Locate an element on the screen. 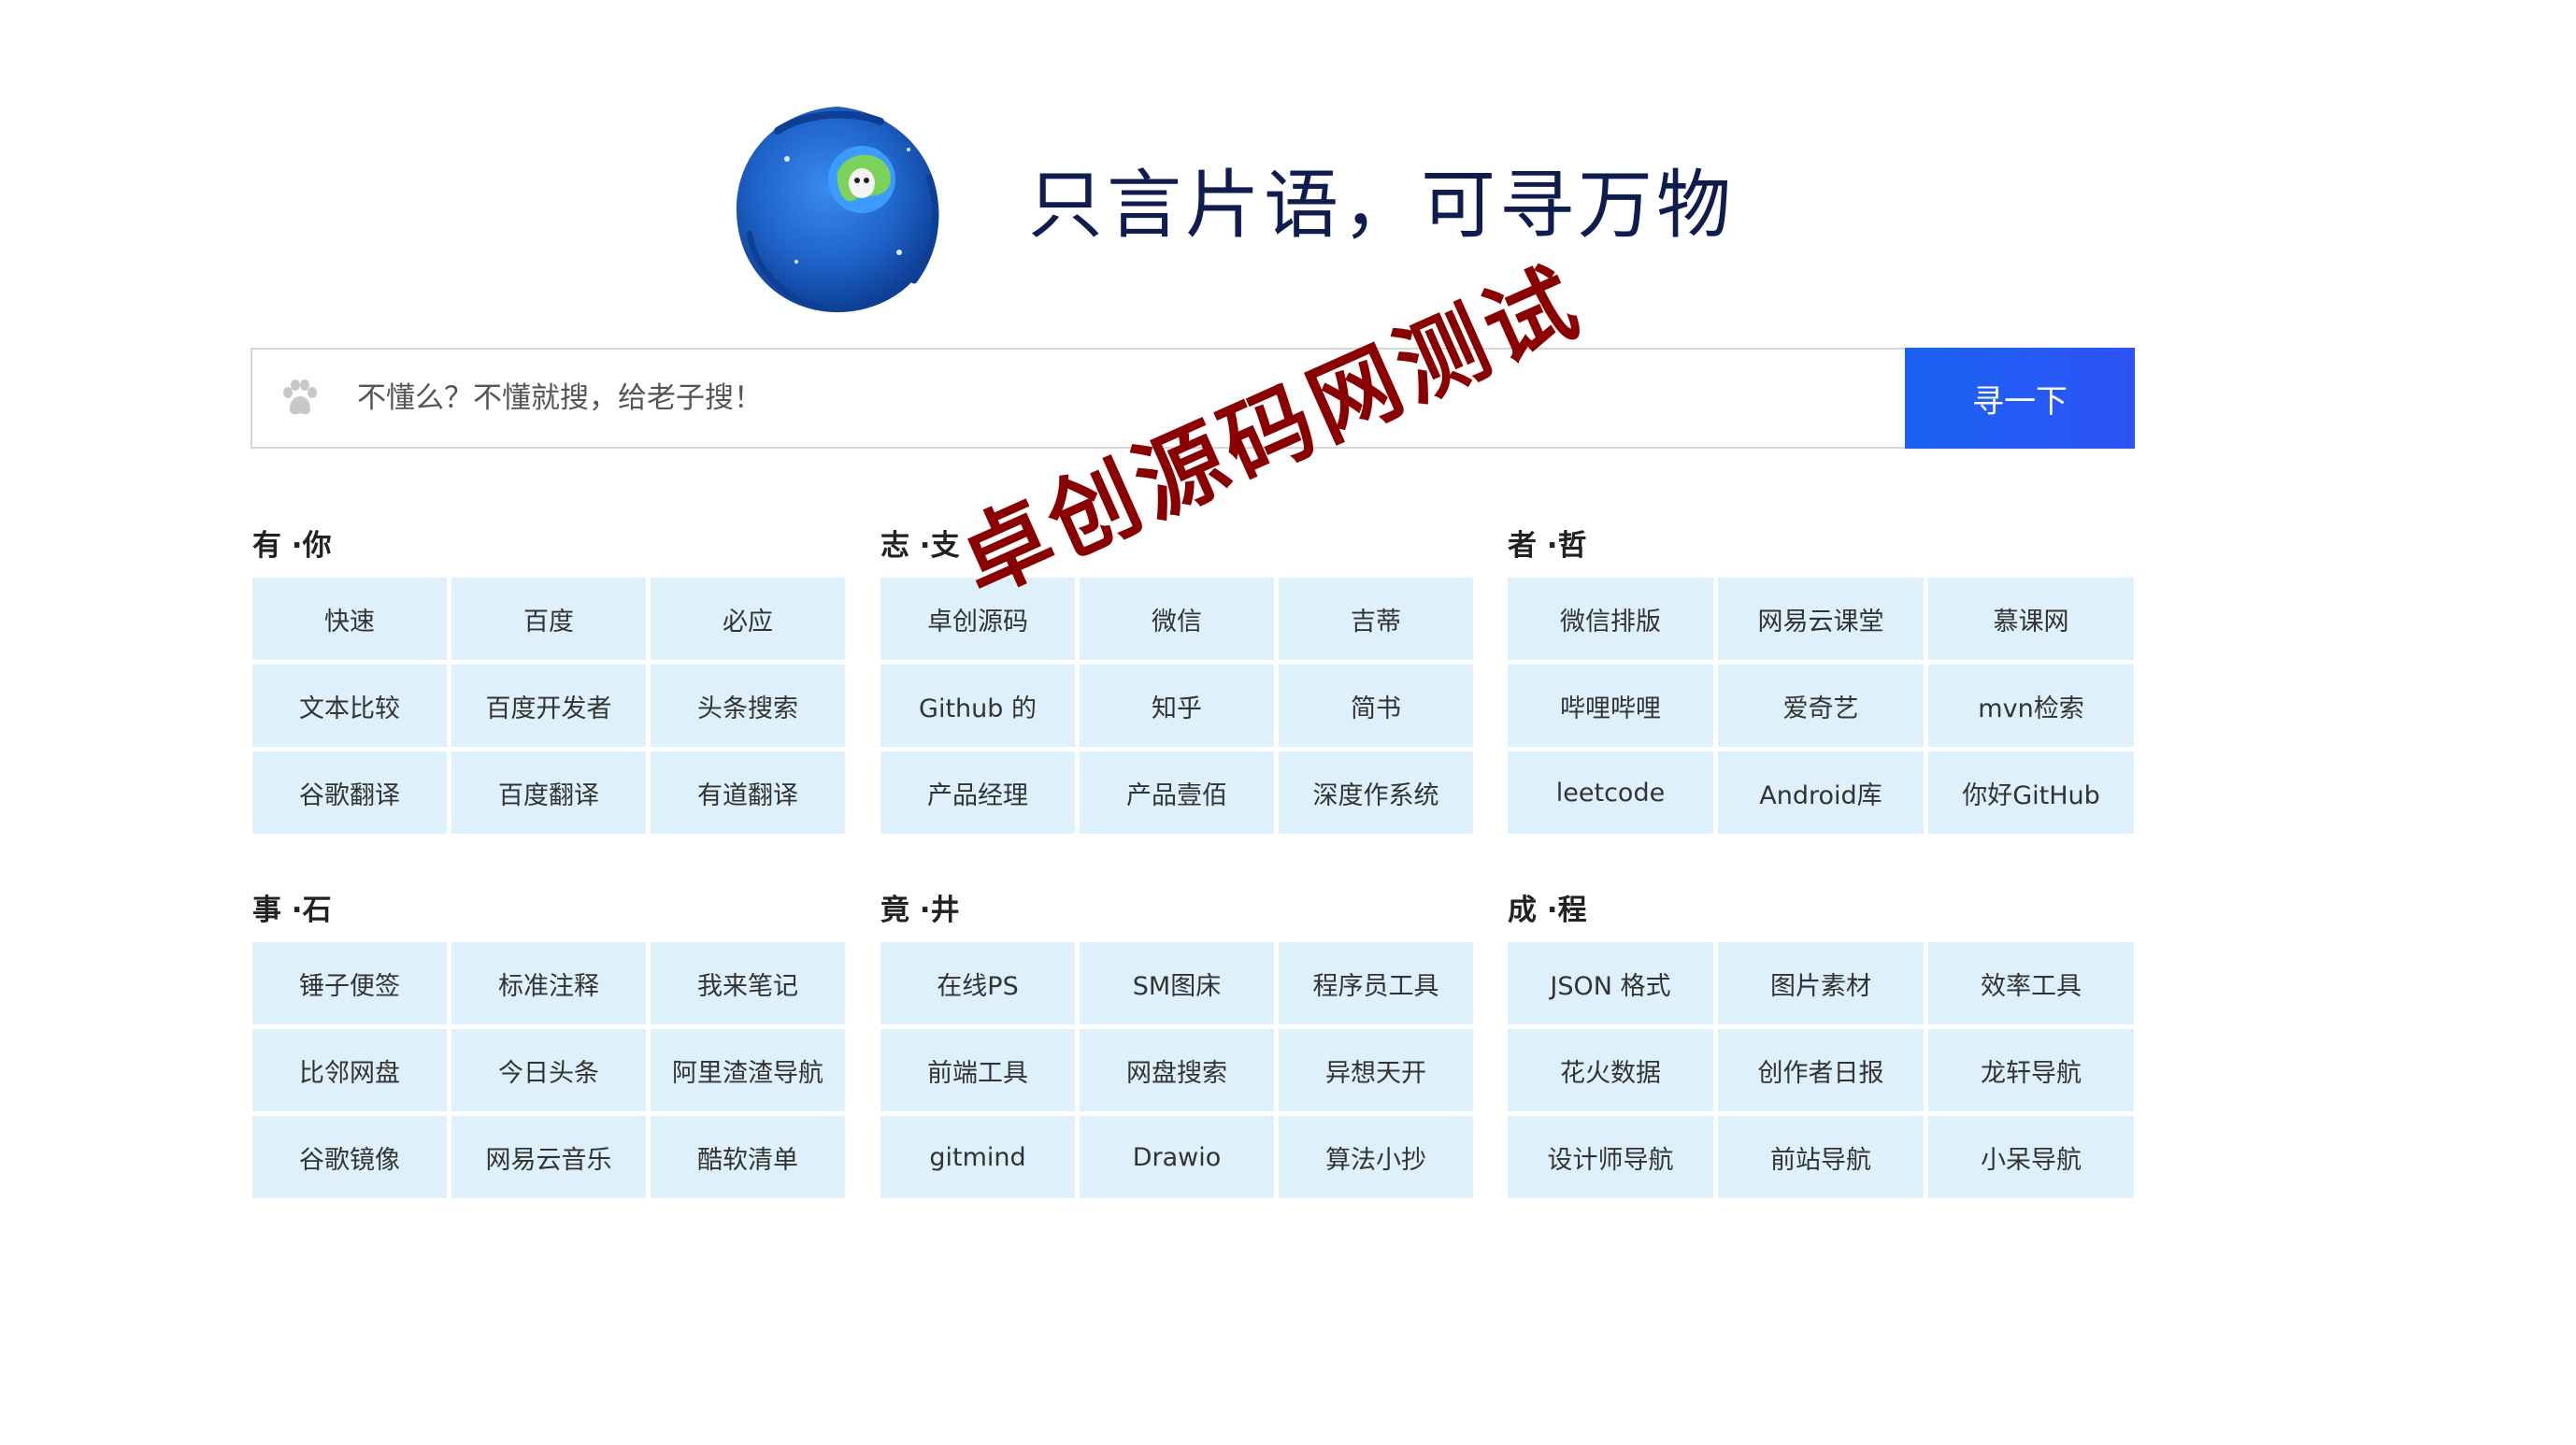 This screenshot has width=2576, height=1445. link-item: Drawio is located at coordinates (1177, 1157).